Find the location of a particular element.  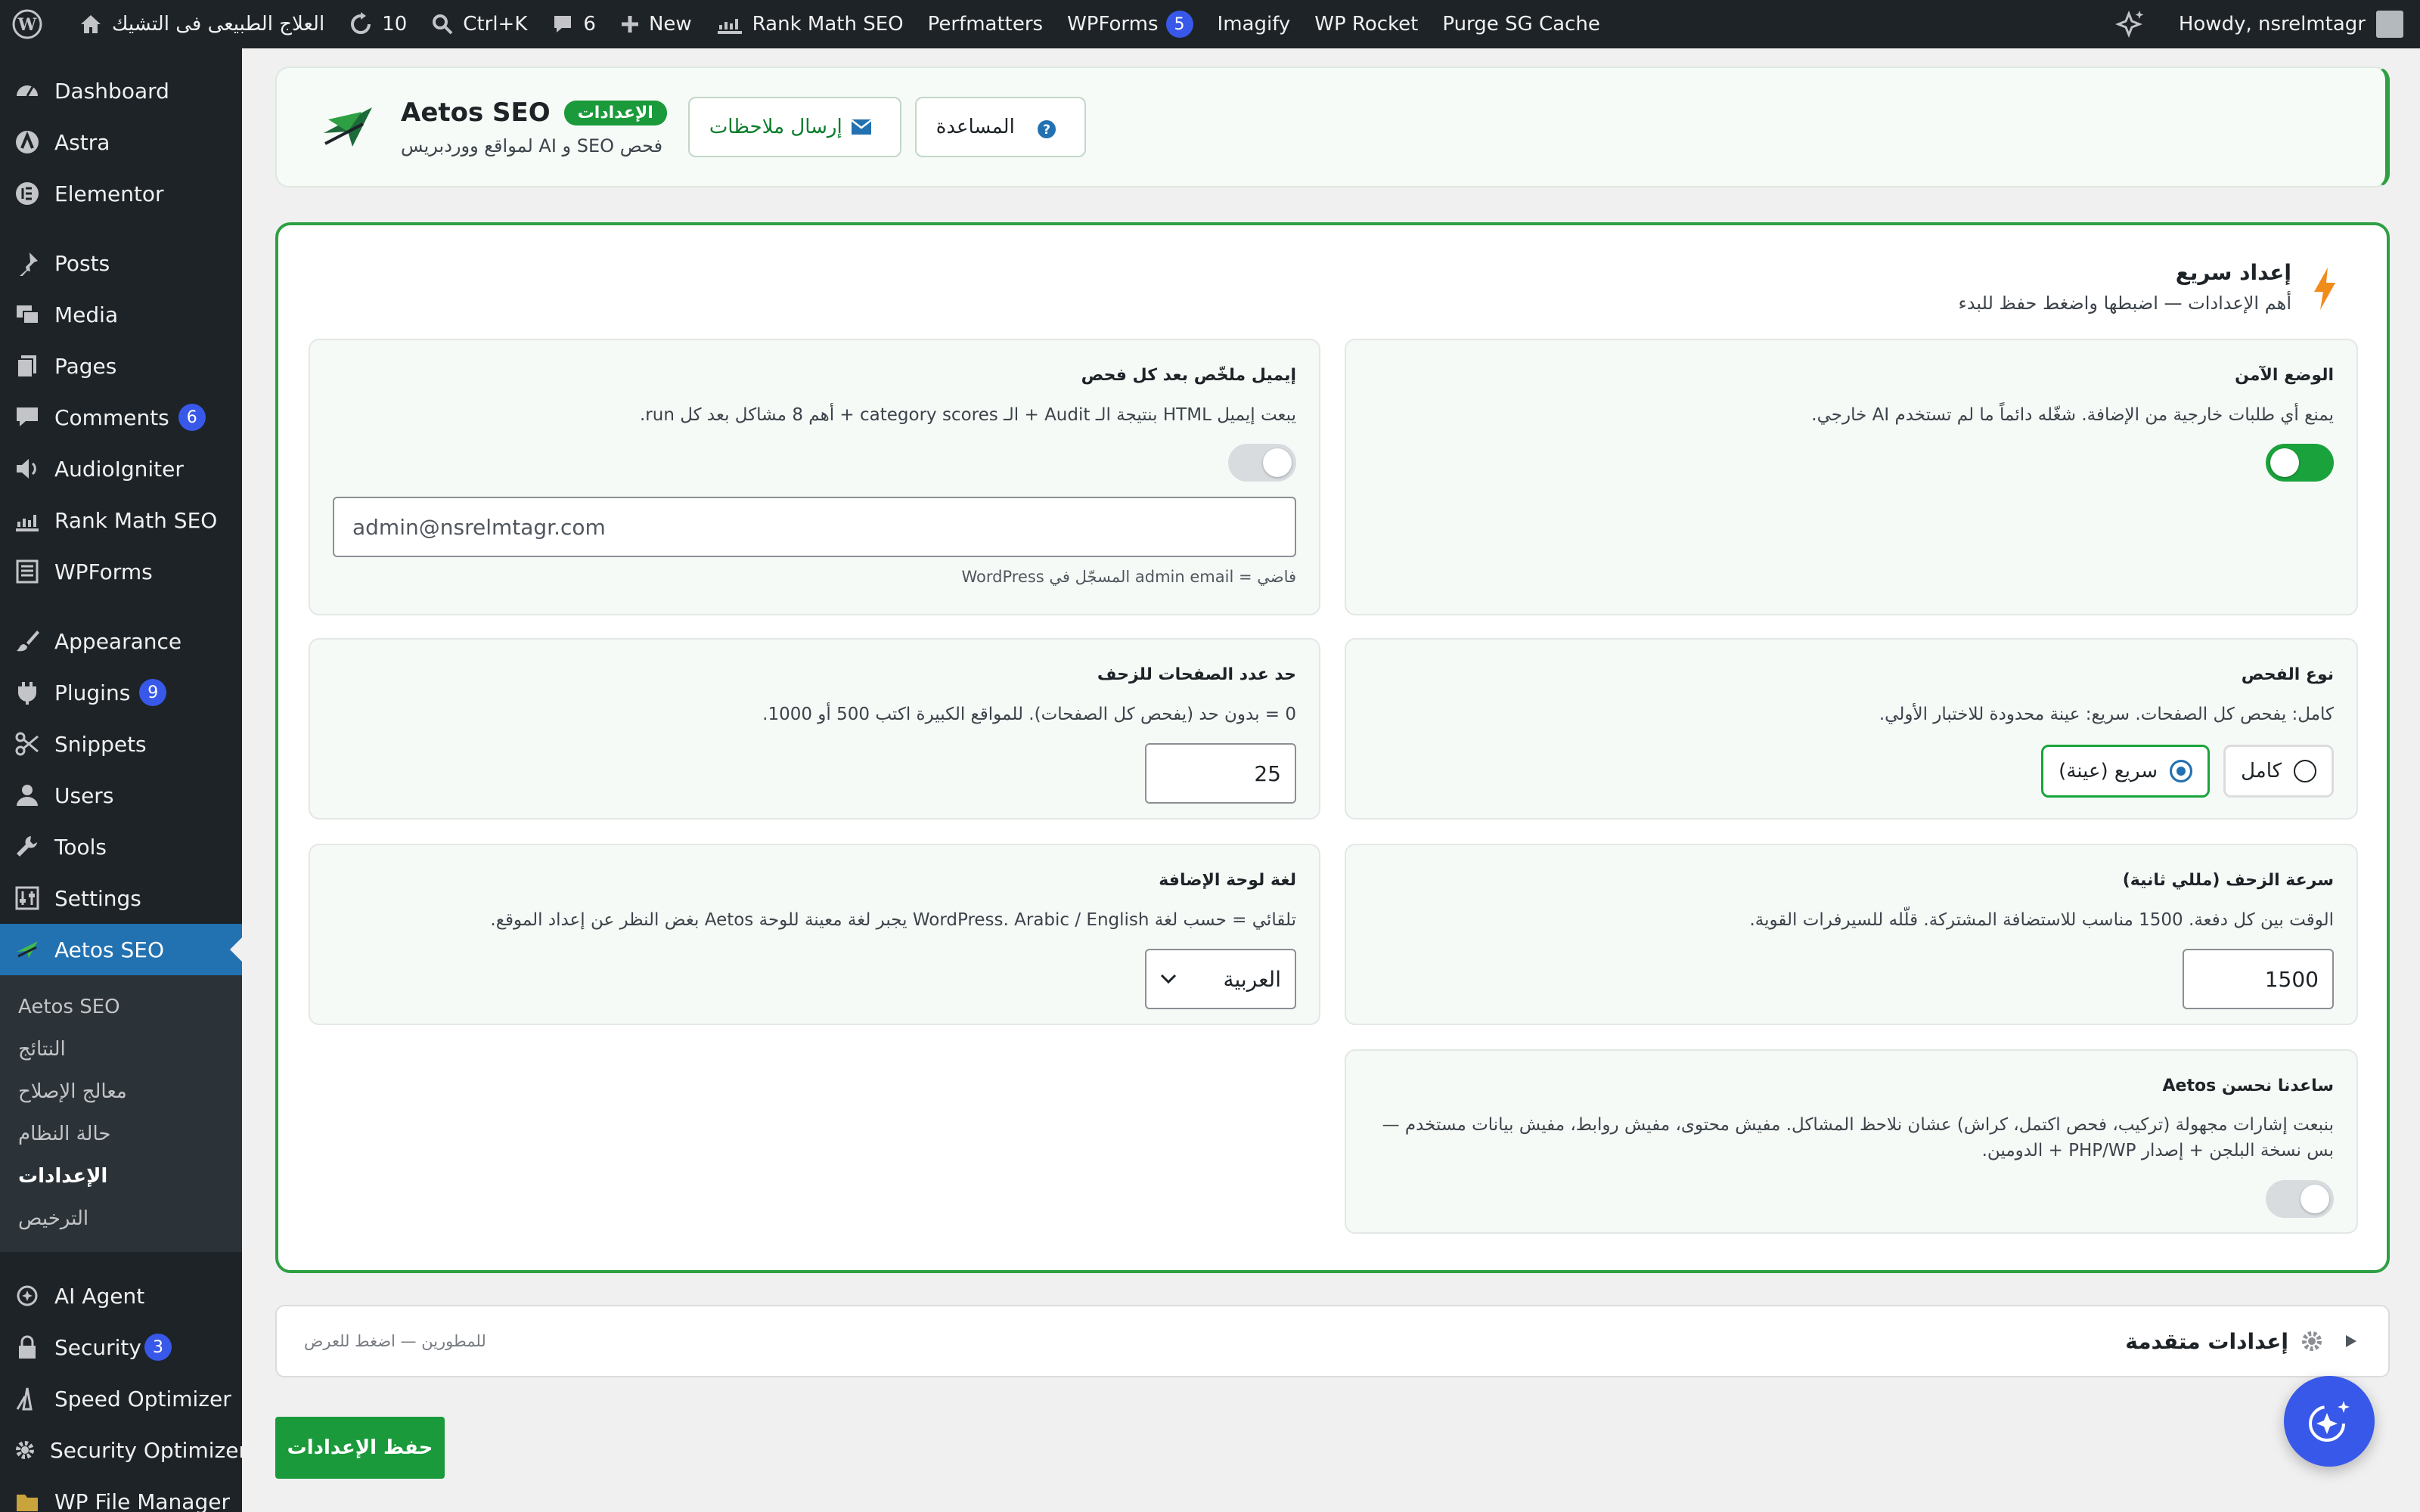

wpforms-link: WPForms 5 is located at coordinates (1130, 24).